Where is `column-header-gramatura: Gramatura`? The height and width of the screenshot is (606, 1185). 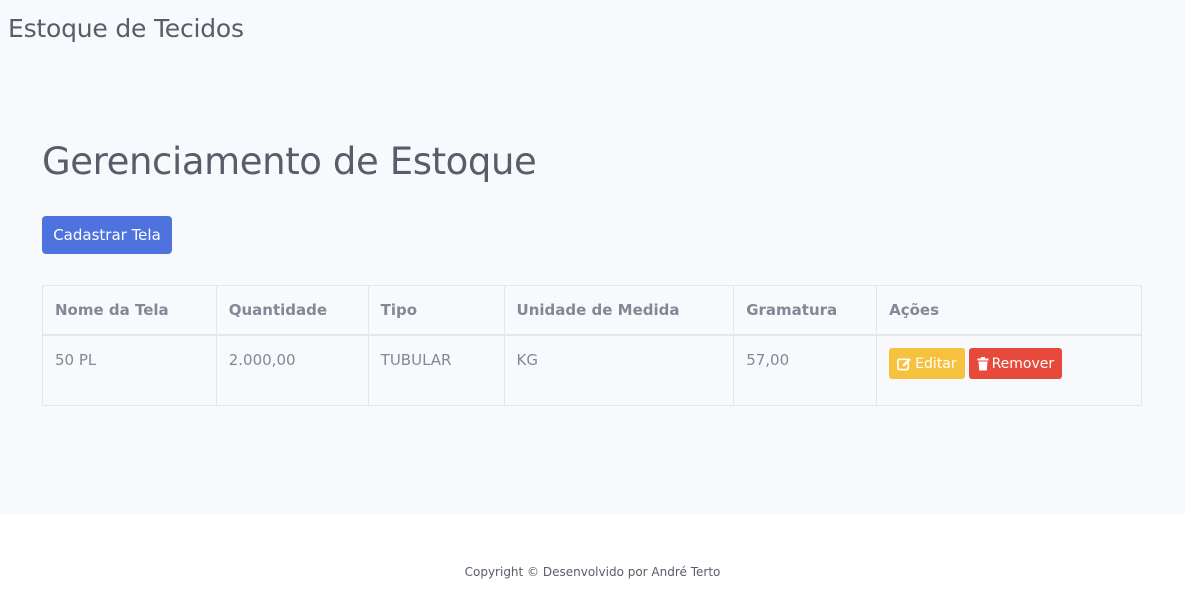
column-header-gramatura: Gramatura is located at coordinates (805, 310).